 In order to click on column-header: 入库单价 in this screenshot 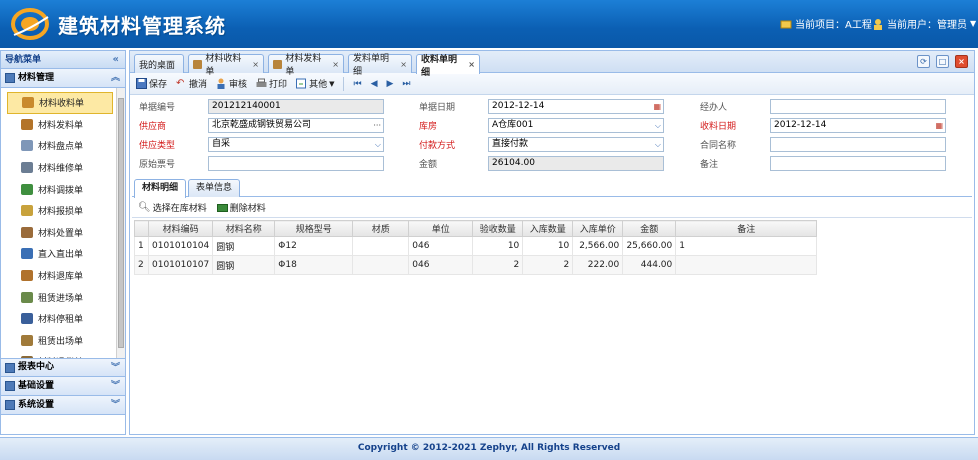, I will do `click(598, 228)`.